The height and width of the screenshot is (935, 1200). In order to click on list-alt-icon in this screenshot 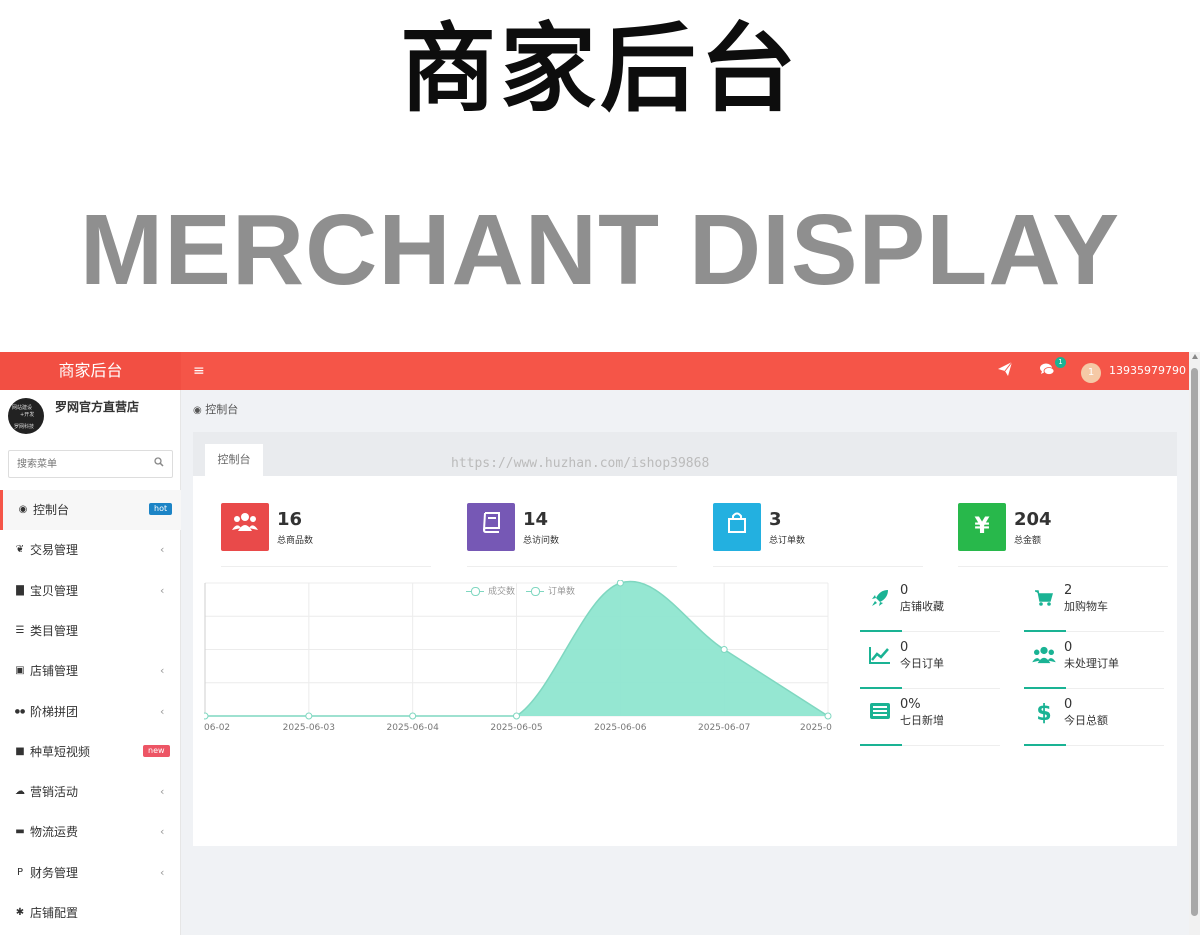, I will do `click(880, 714)`.